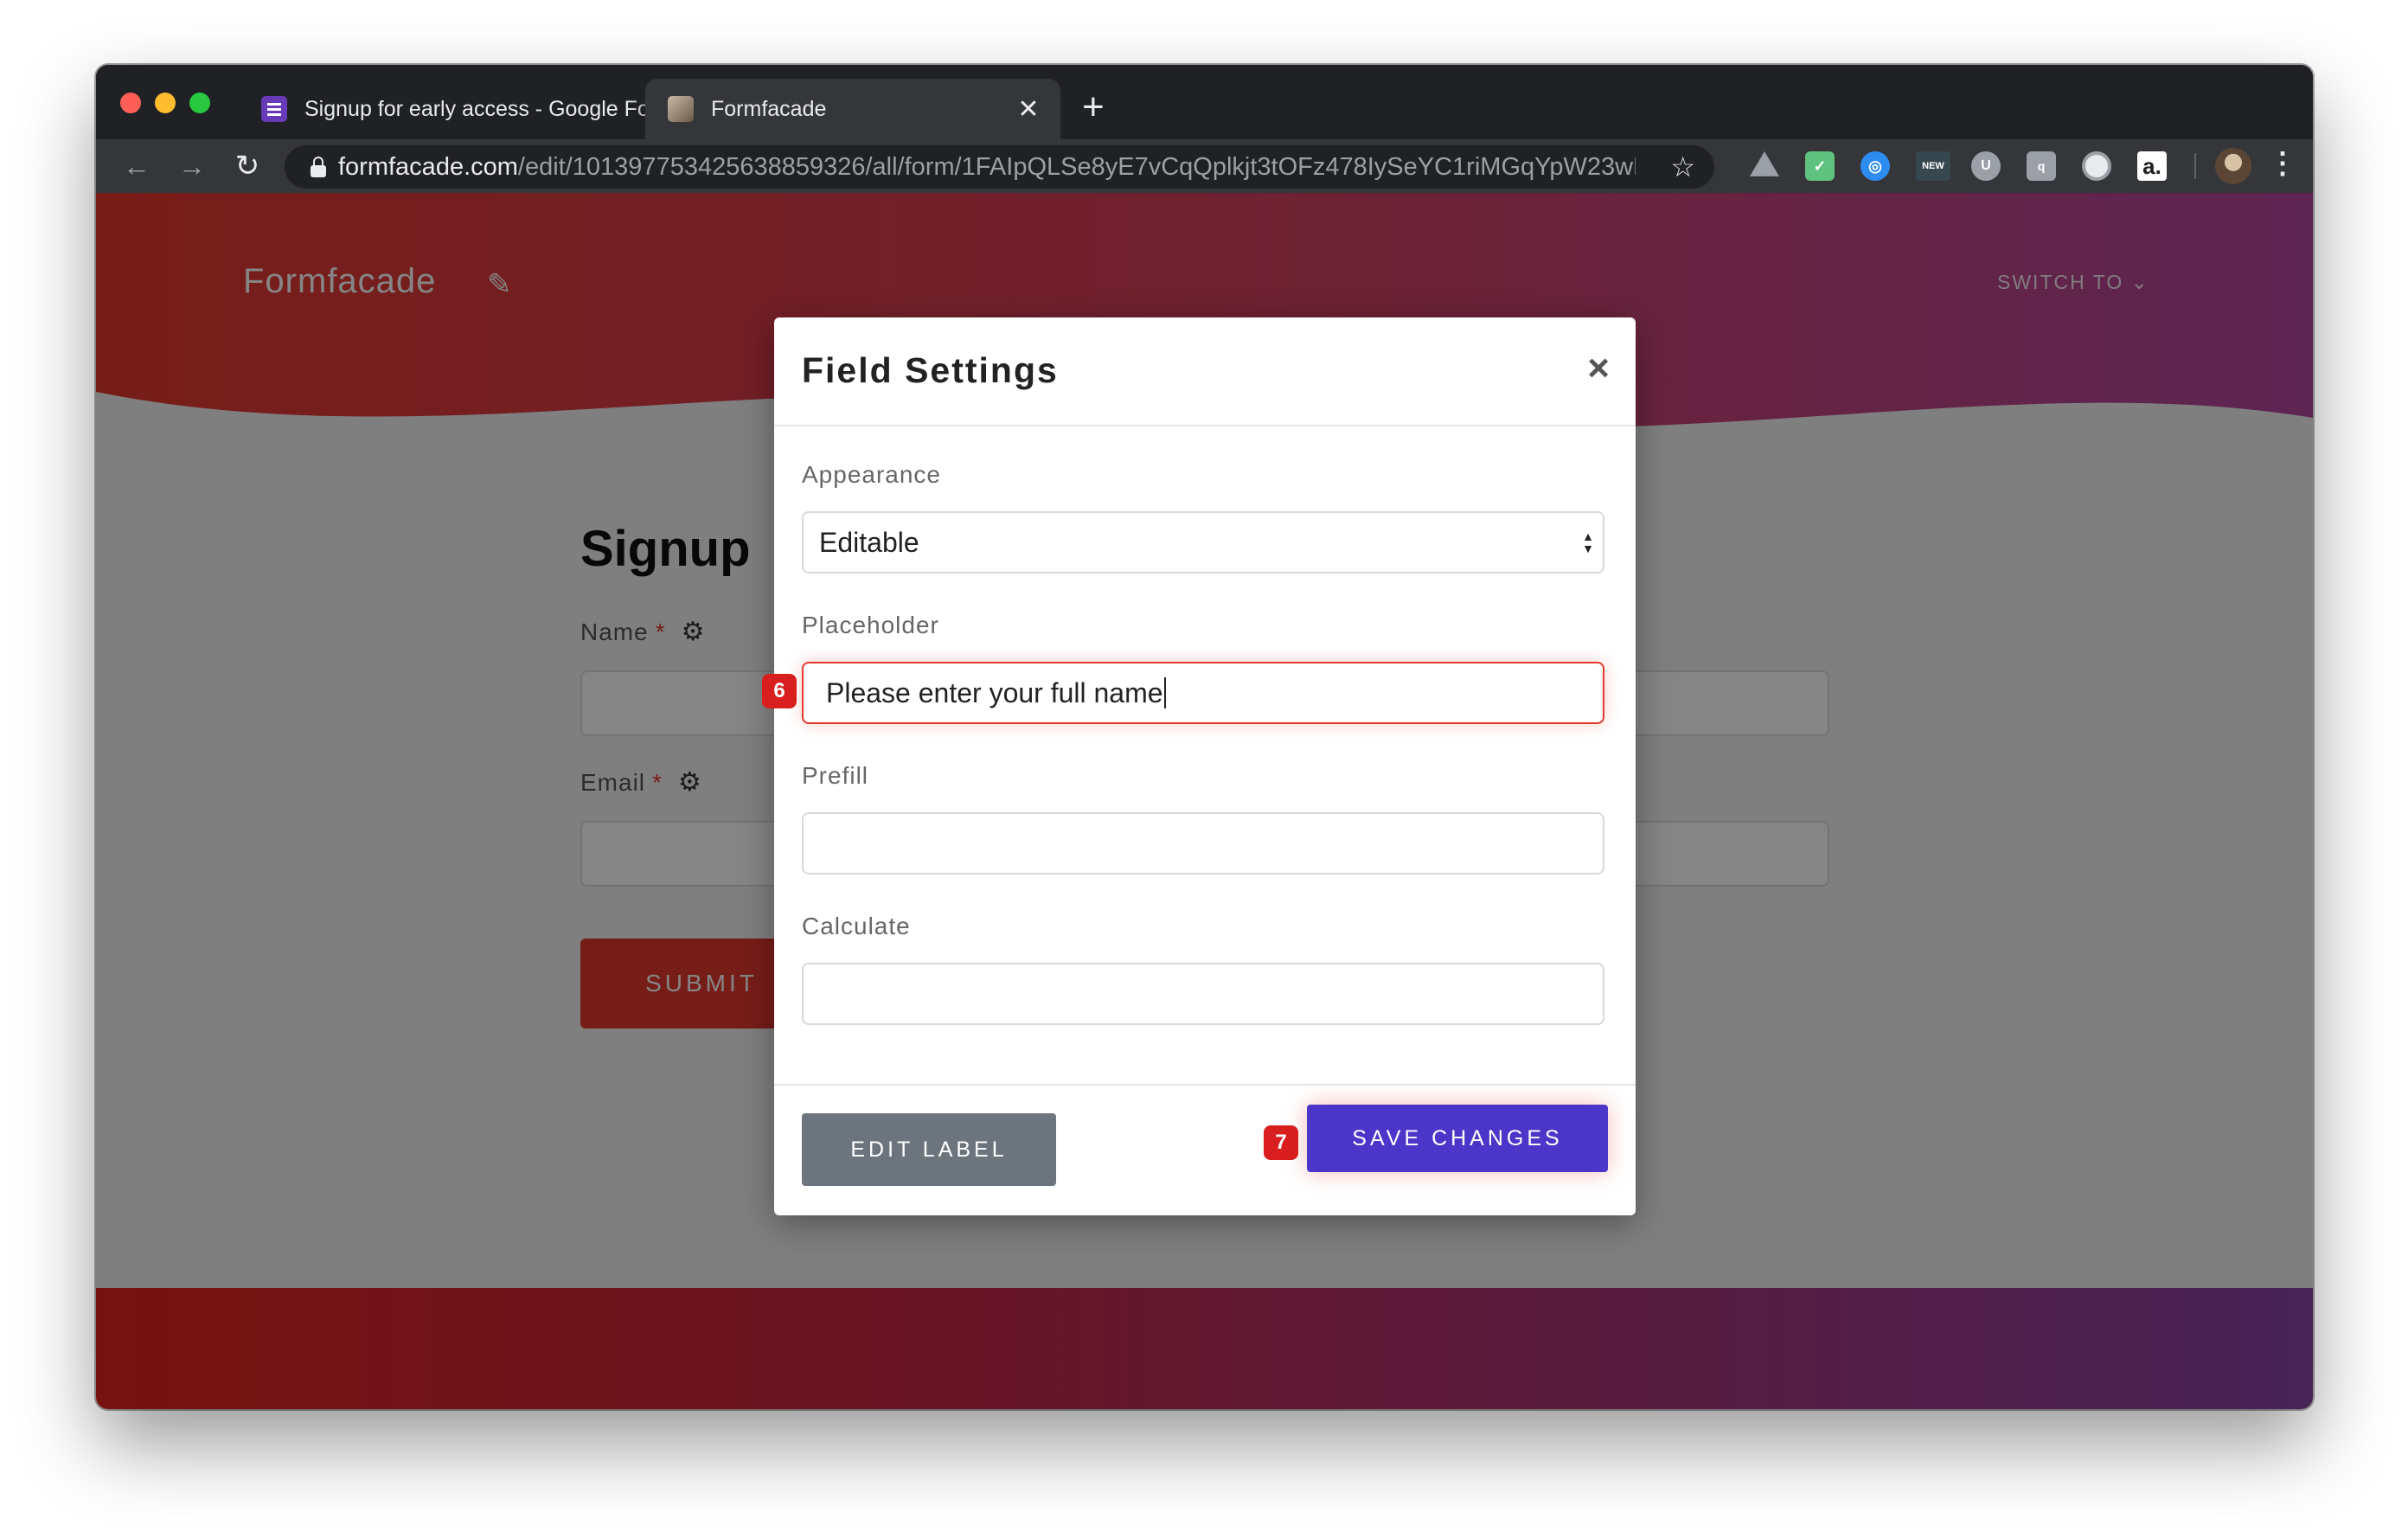  What do you see at coordinates (835, 776) in the screenshot?
I see `prefill-label: Prefill` at bounding box center [835, 776].